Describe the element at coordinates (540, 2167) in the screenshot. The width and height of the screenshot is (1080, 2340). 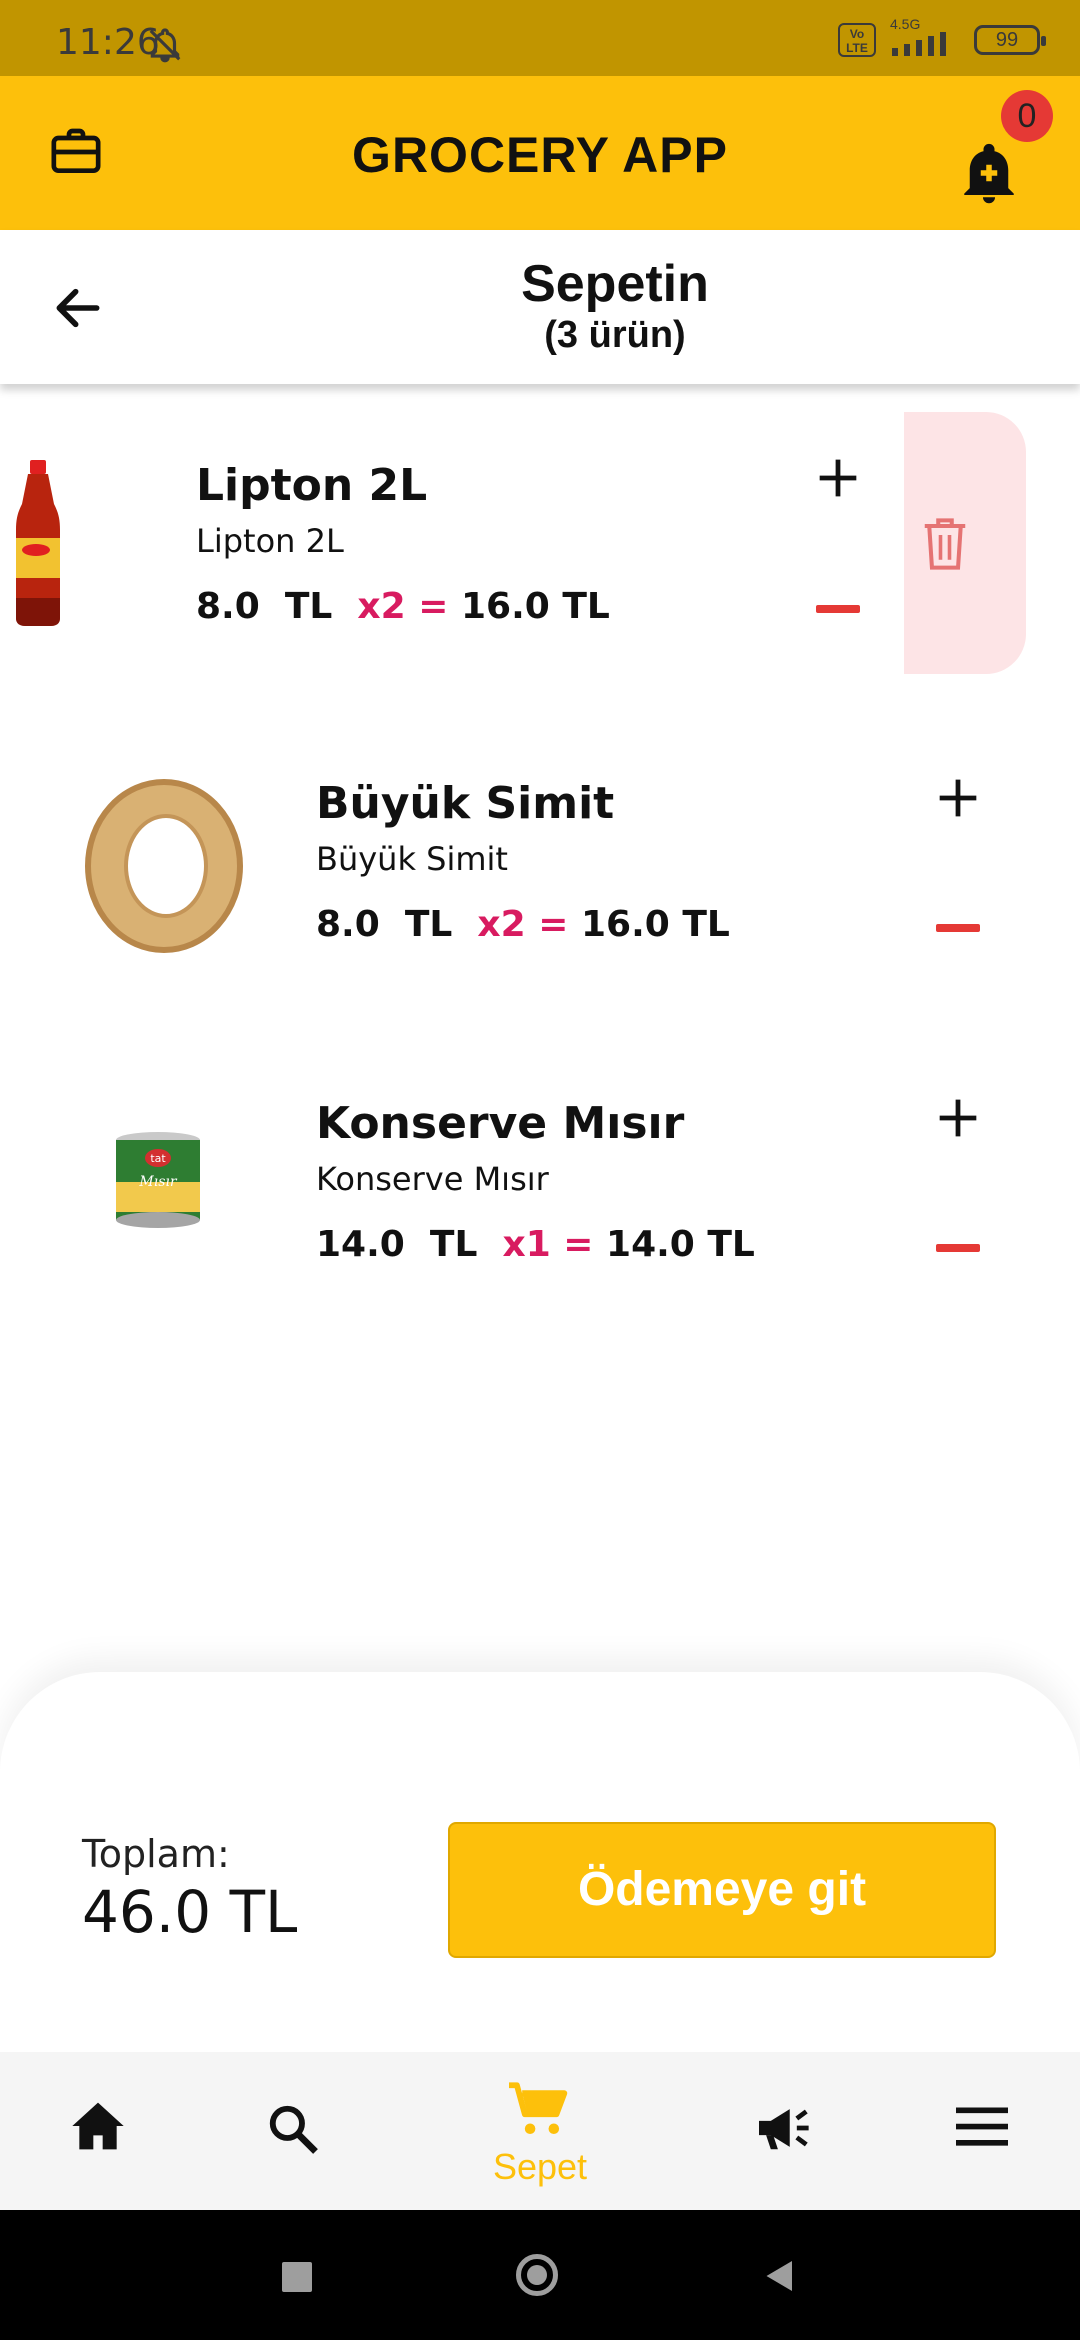
I see `nav-label-sepet: Sepet` at that location.